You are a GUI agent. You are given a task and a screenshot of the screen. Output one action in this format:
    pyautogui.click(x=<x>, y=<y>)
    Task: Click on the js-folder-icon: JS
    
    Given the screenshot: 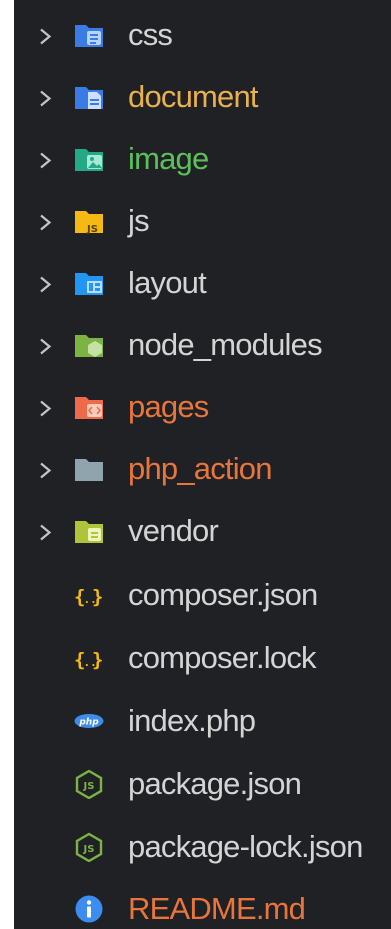 What is the action you would take?
    pyautogui.click(x=89, y=223)
    